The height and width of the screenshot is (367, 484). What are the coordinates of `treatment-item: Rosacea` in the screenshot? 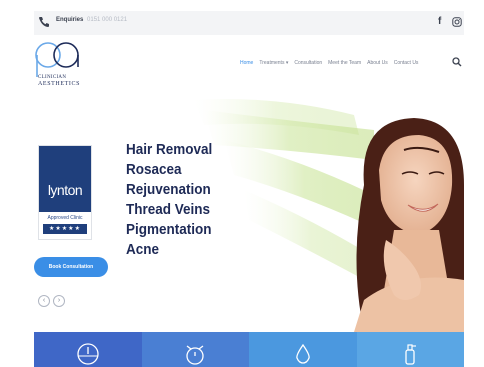 It's located at (154, 169).